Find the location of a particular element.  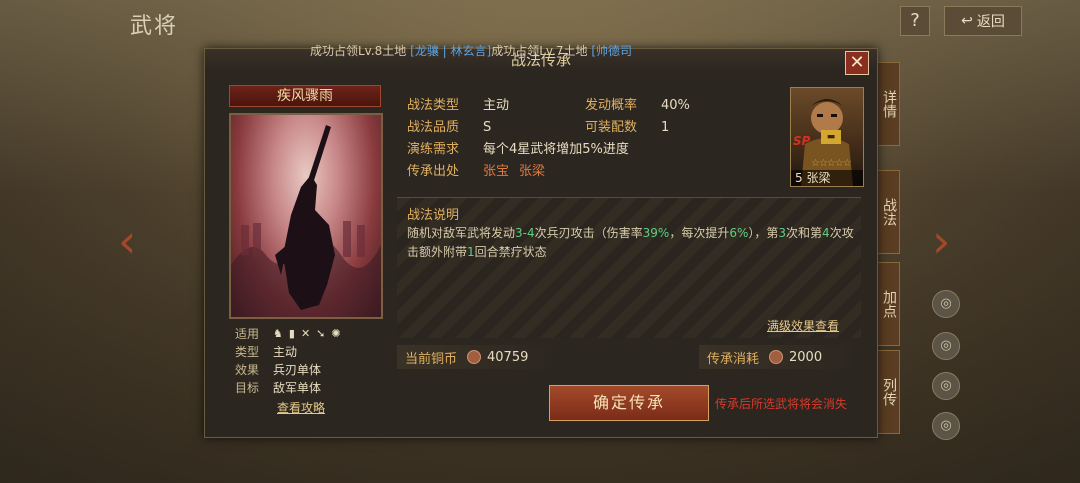

info-req-label: 演练需求 is located at coordinates (433, 149).